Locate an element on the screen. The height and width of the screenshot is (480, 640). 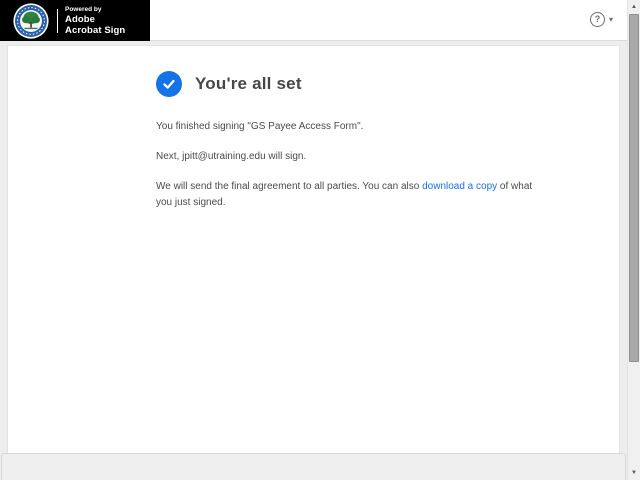
scrollbar-thumb is located at coordinates (634, 188).